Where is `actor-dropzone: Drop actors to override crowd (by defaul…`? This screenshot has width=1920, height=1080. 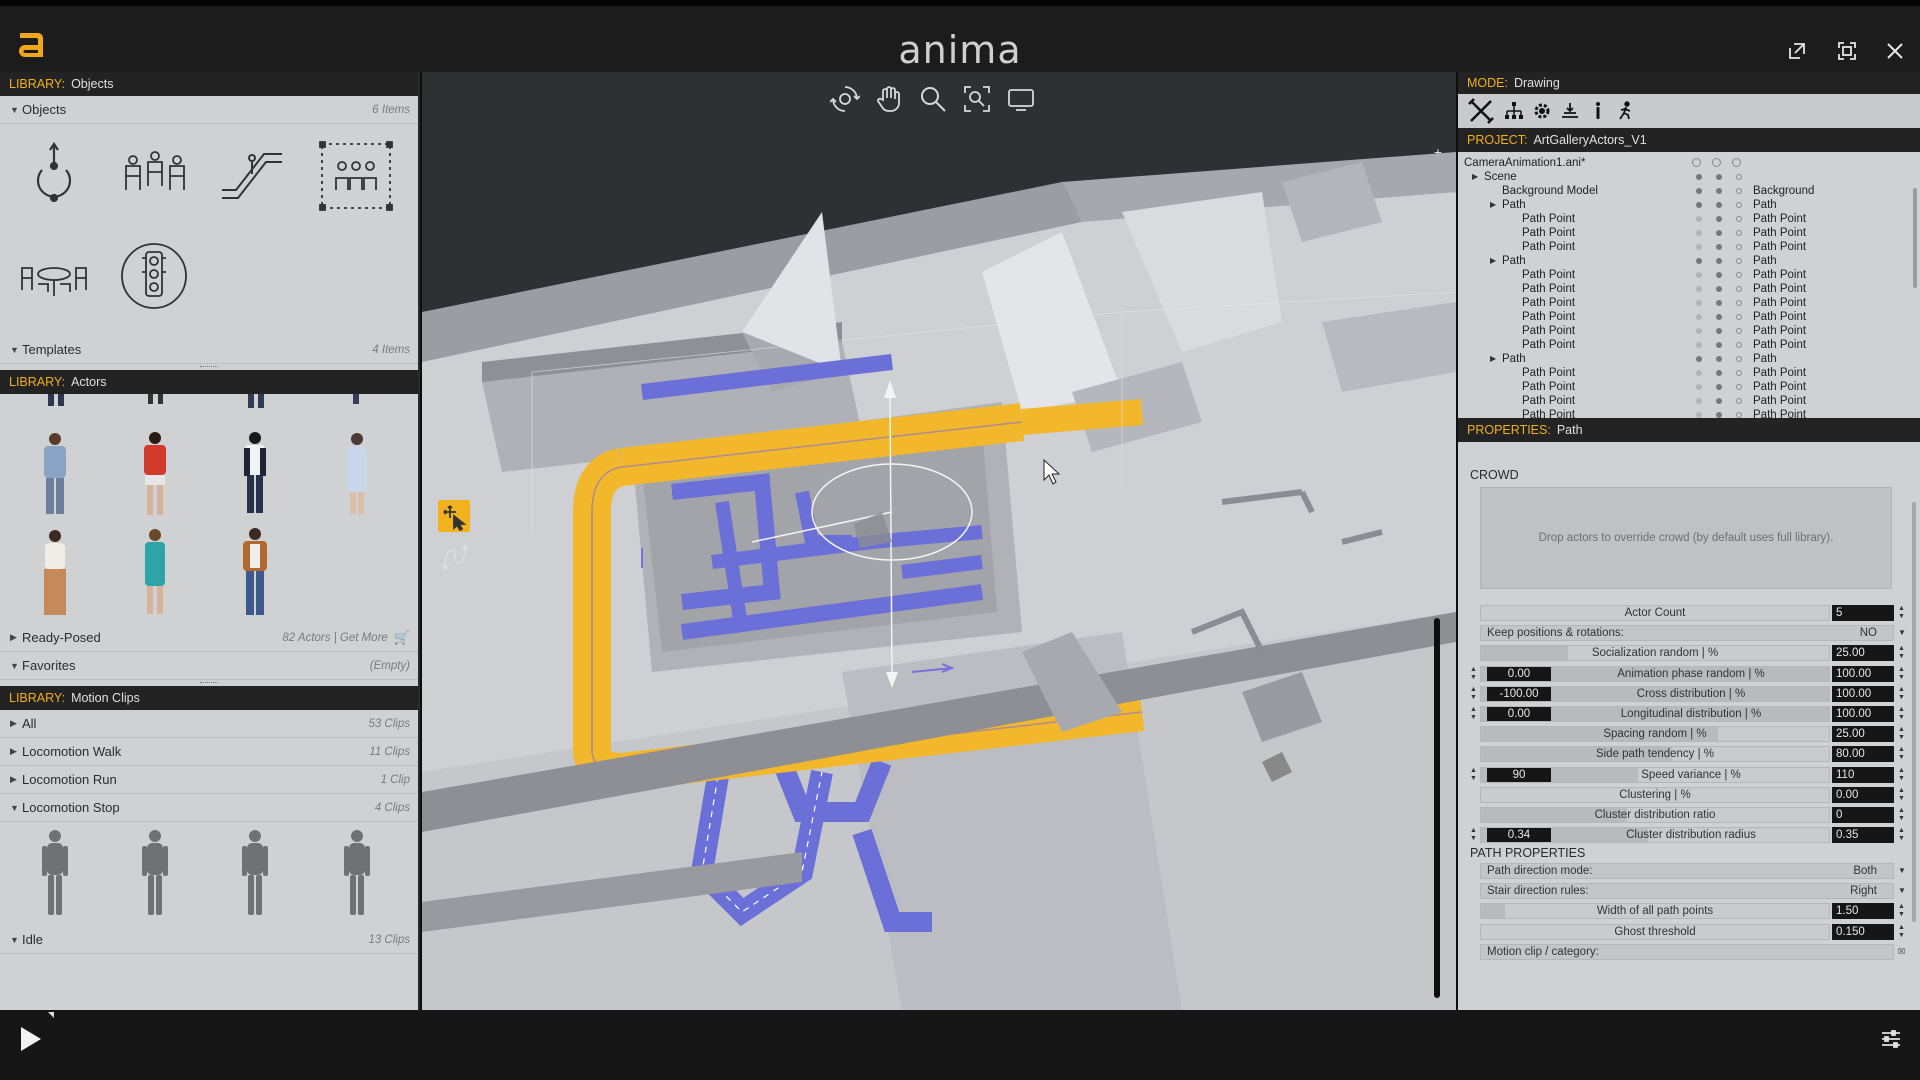
actor-dropzone: Drop actors to override crowd (by defaul… is located at coordinates (1686, 538).